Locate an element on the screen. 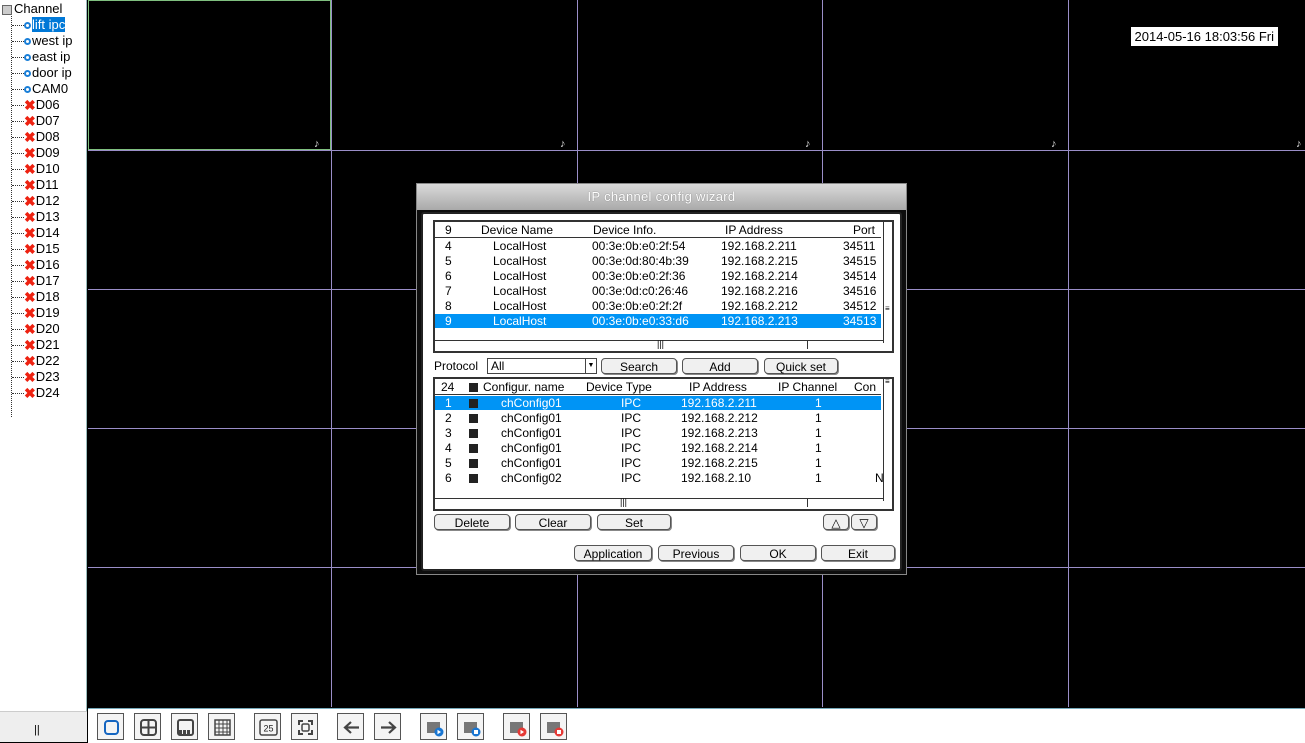 The height and width of the screenshot is (743, 1305). previous-page-button is located at coordinates (350, 726).